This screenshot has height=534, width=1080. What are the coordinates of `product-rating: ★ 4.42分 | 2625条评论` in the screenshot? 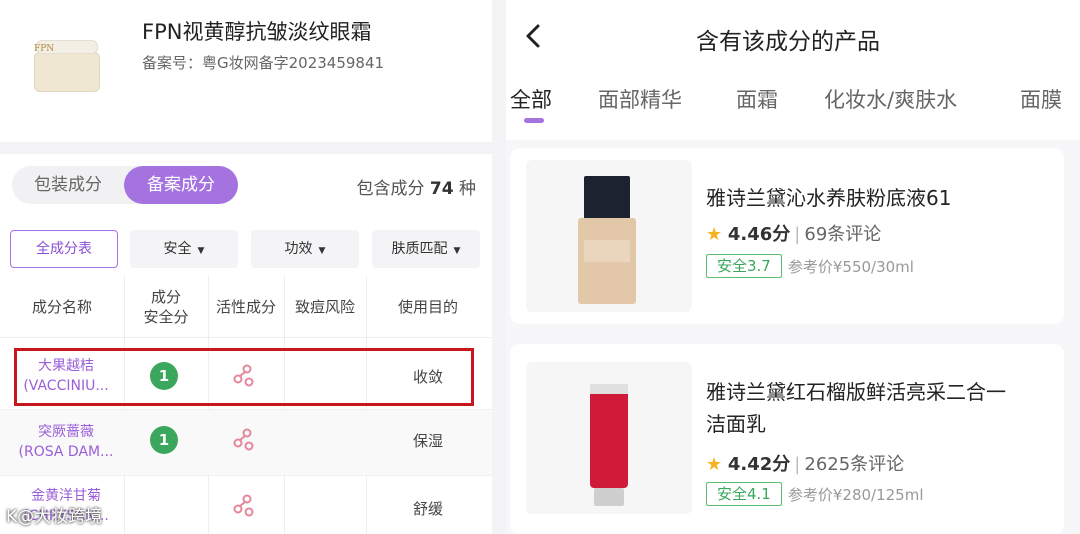 It's located at (805, 464).